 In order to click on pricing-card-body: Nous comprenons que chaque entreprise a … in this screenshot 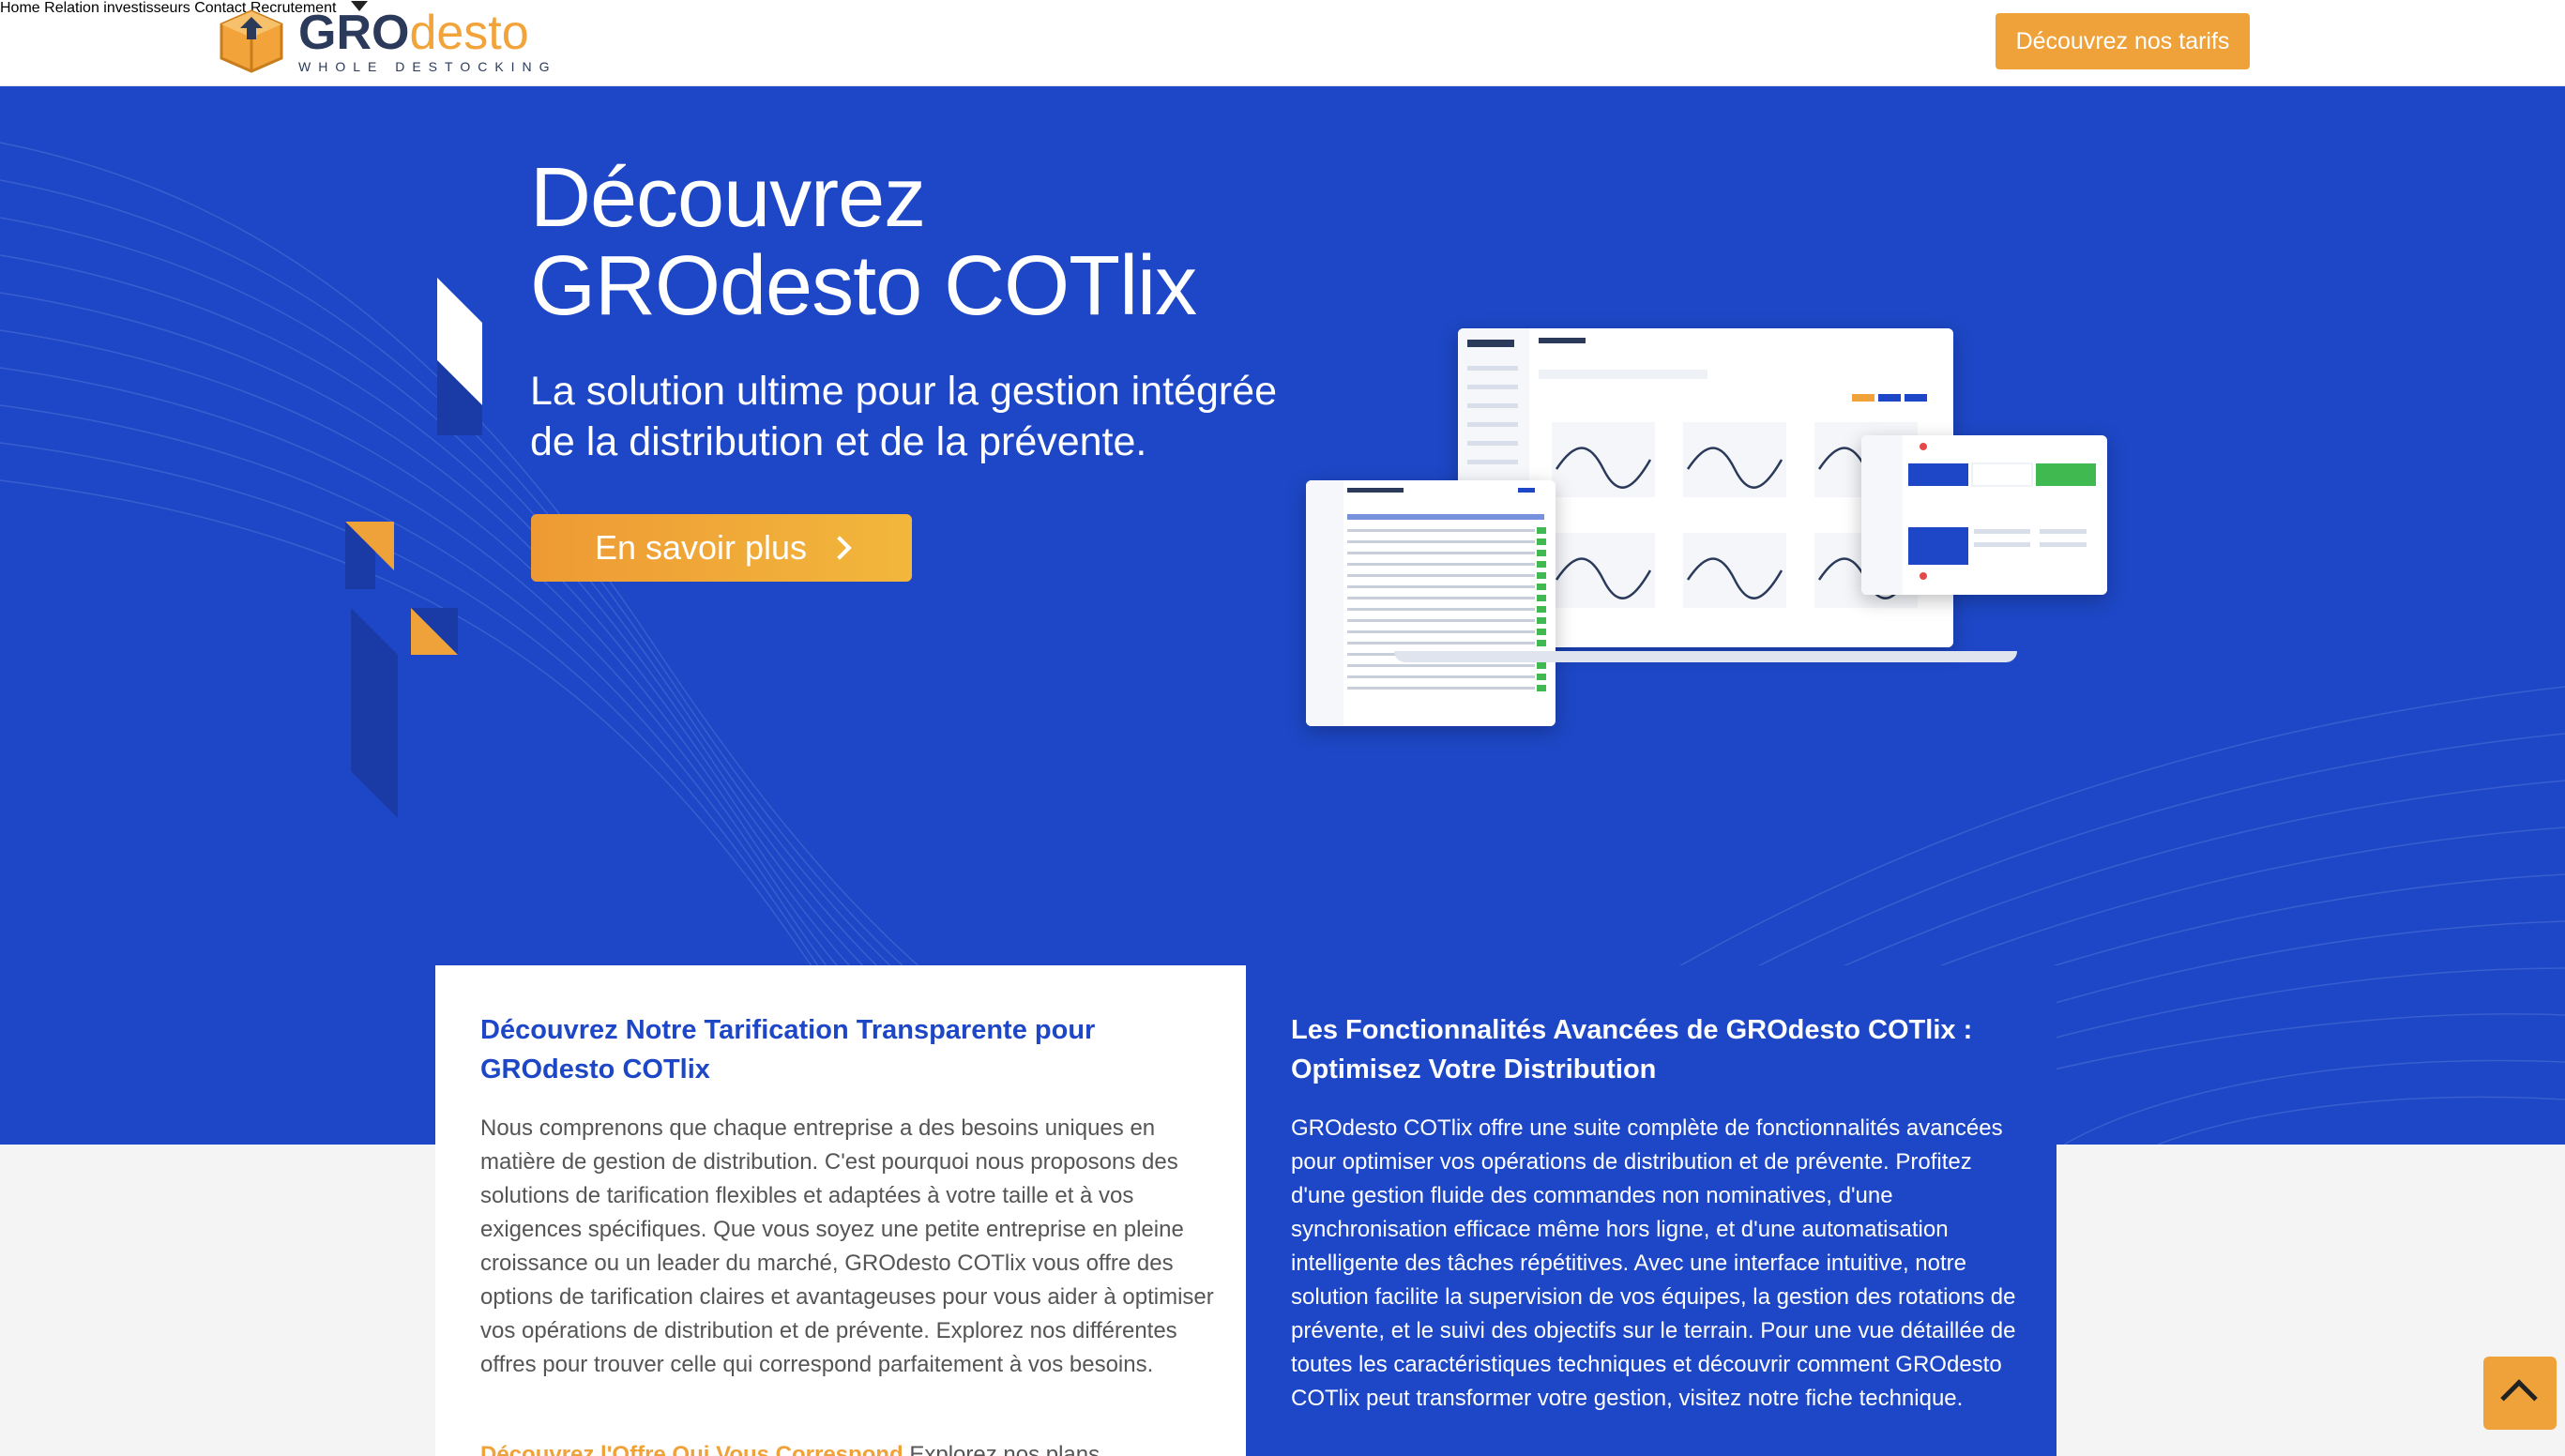, I will do `click(847, 1246)`.